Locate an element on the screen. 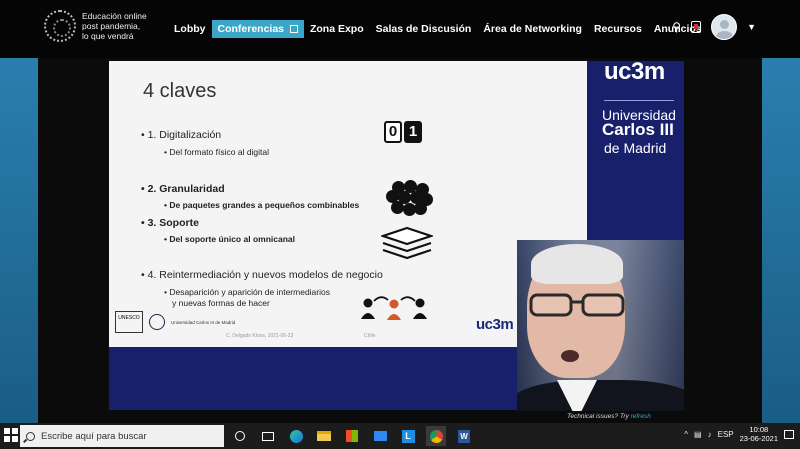 Image resolution: width=800 pixels, height=449 pixels. system-tray: ^ ▤ ♪ ESP 10:08 23-06-2021 is located at coordinates (739, 434).